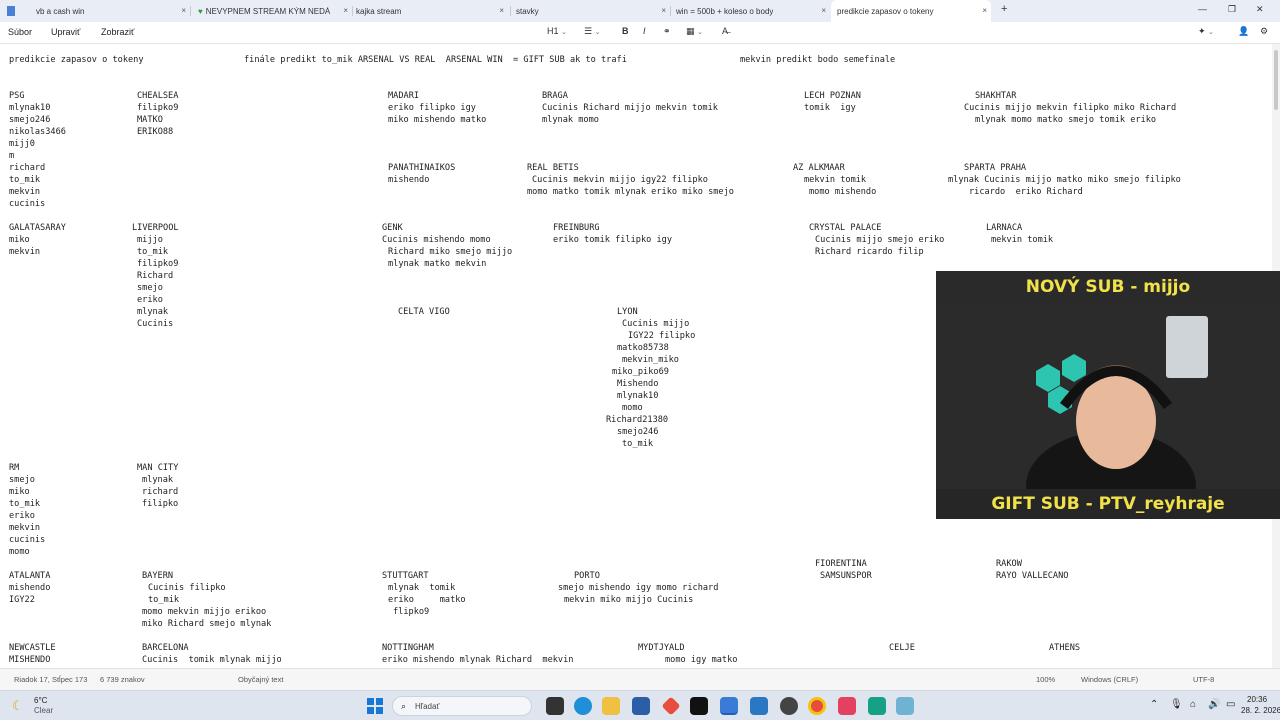 The height and width of the screenshot is (720, 1280). I want to click on zoom-level: 100%, so click(1045, 679).